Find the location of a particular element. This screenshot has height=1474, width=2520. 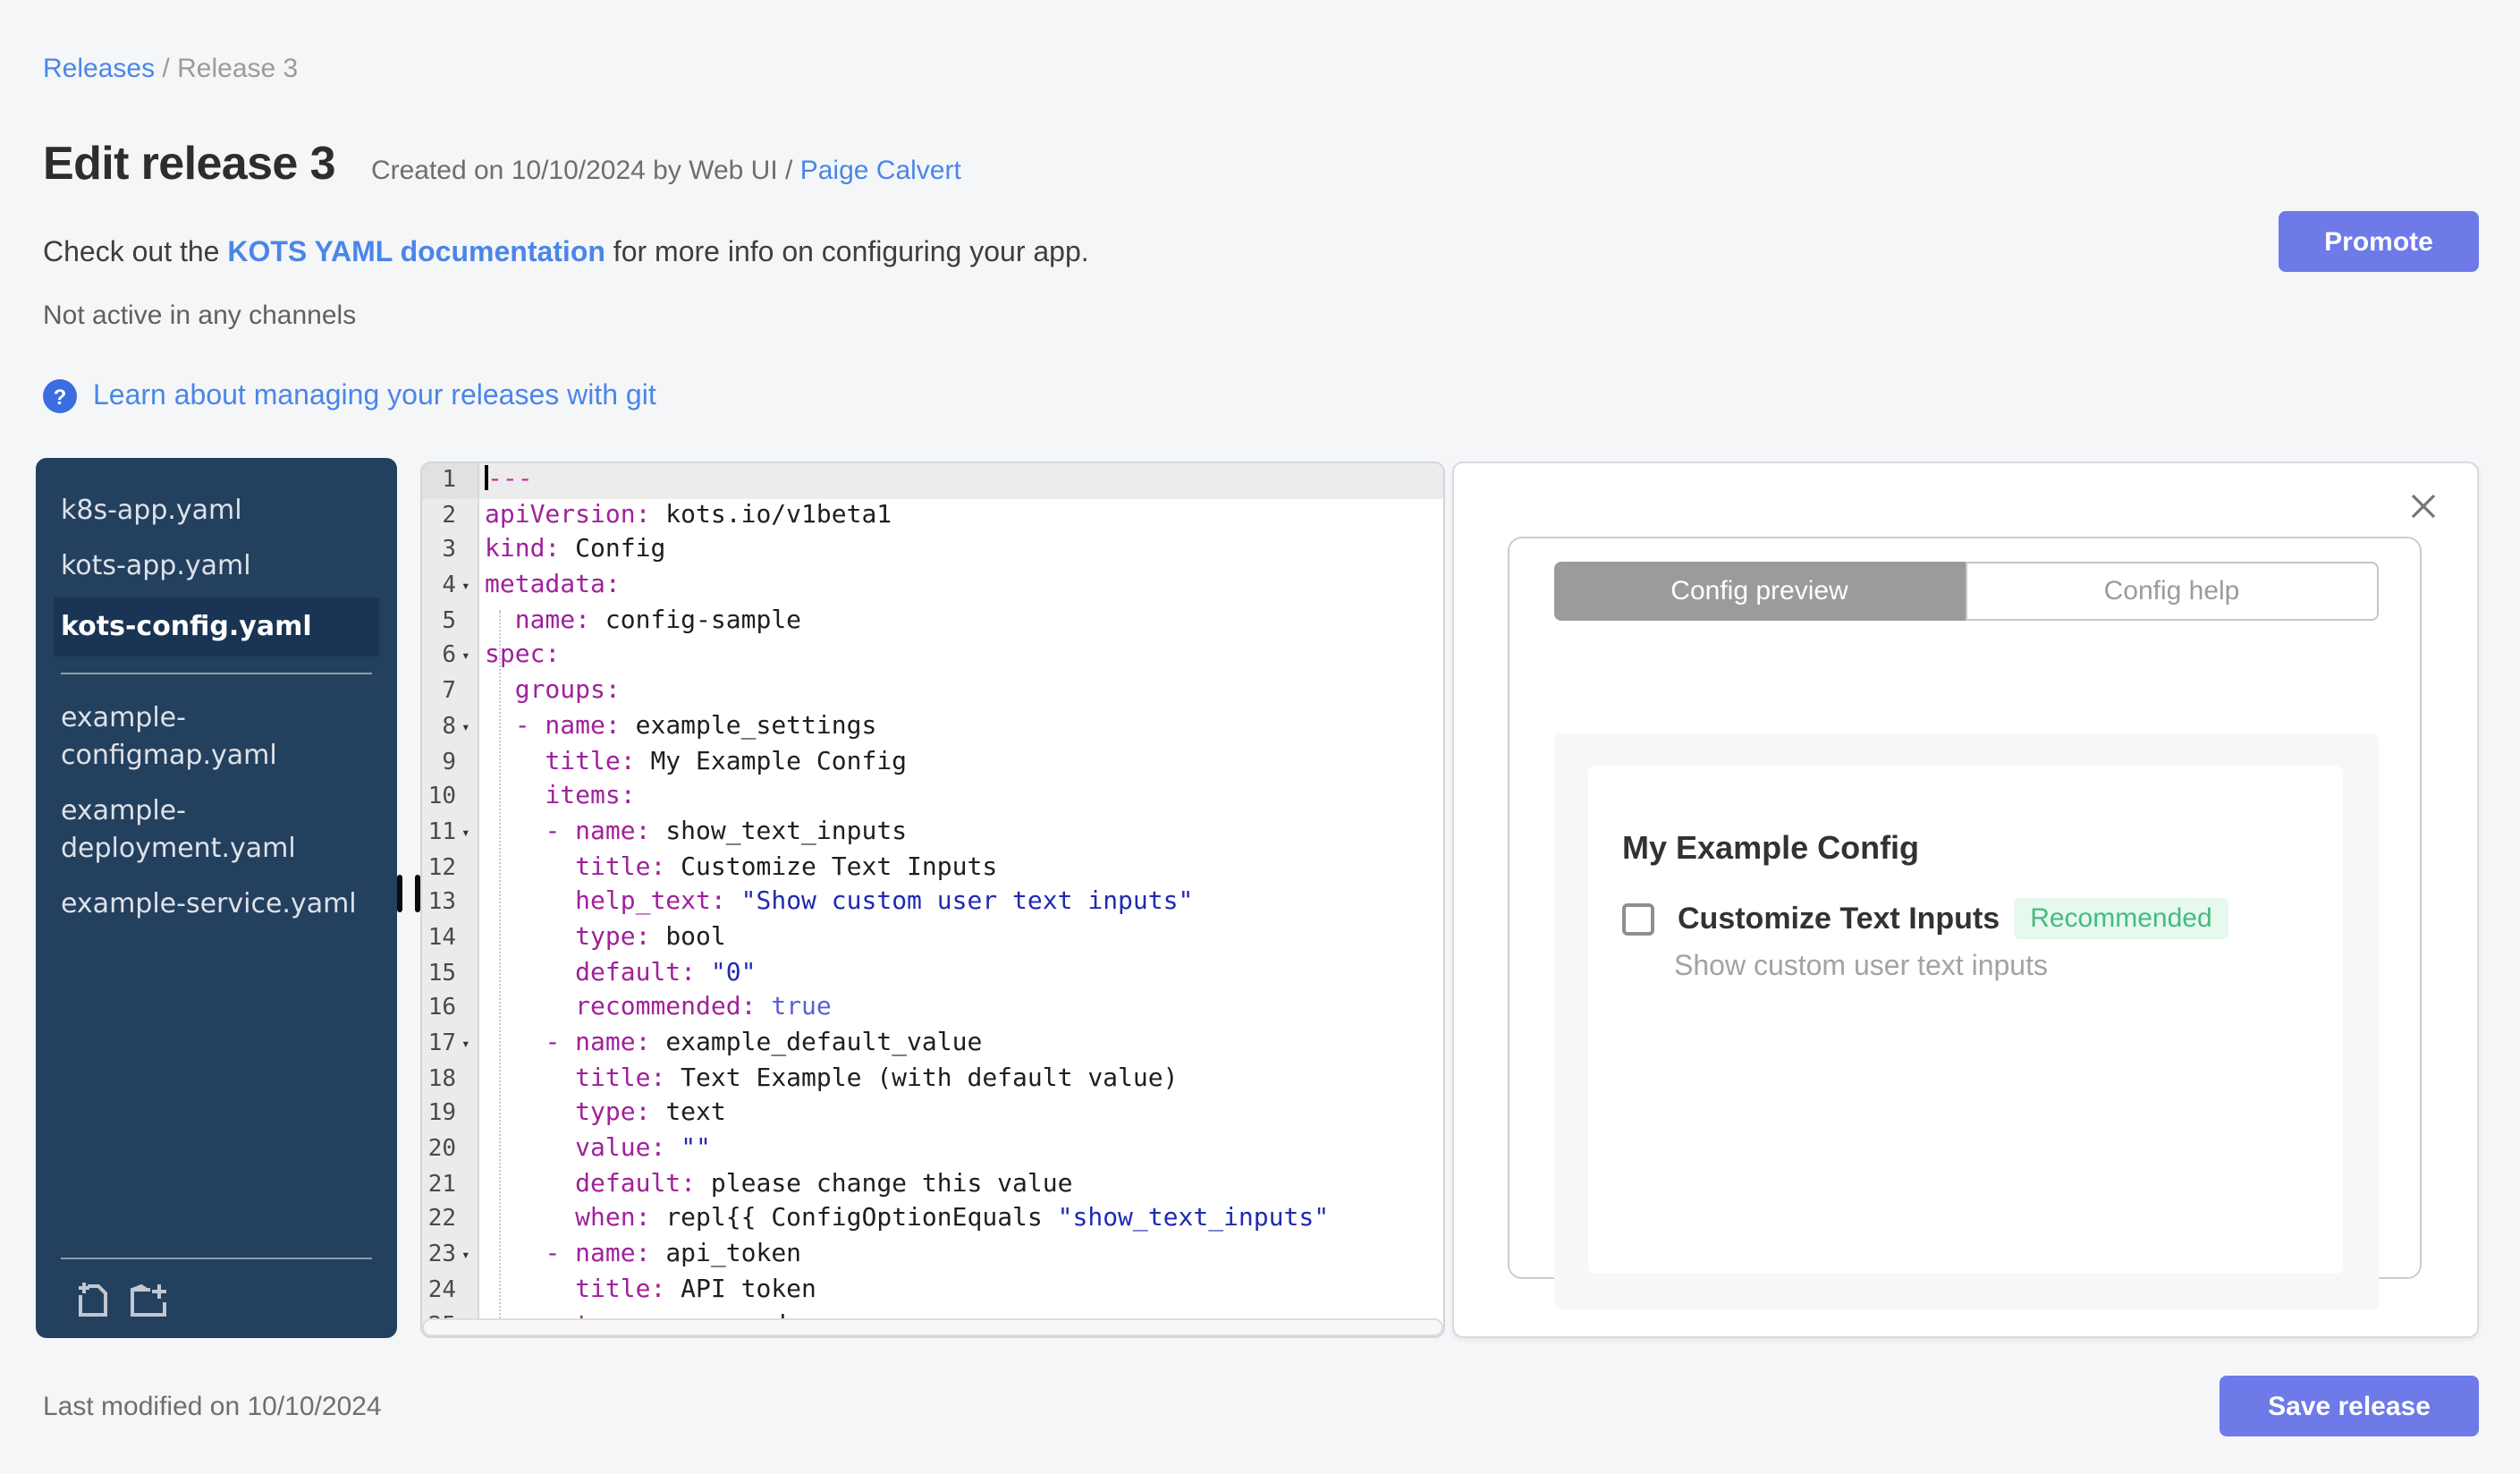

code-text: - name: api_token is located at coordinates (673, 1254).